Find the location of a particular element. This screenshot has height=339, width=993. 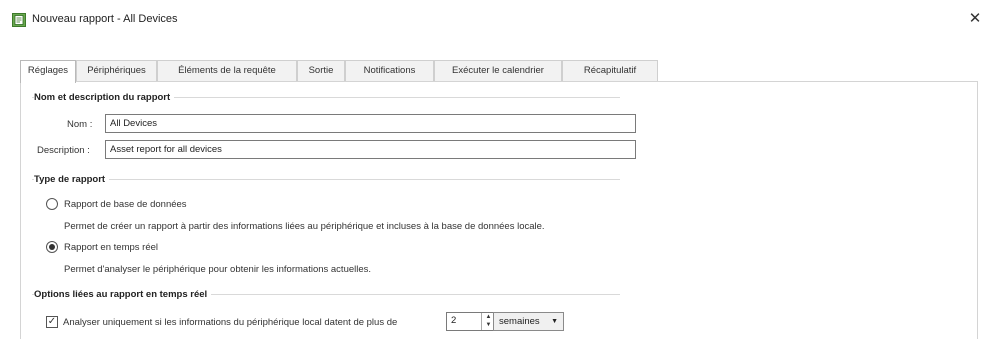

database-report-radio is located at coordinates (52, 204).